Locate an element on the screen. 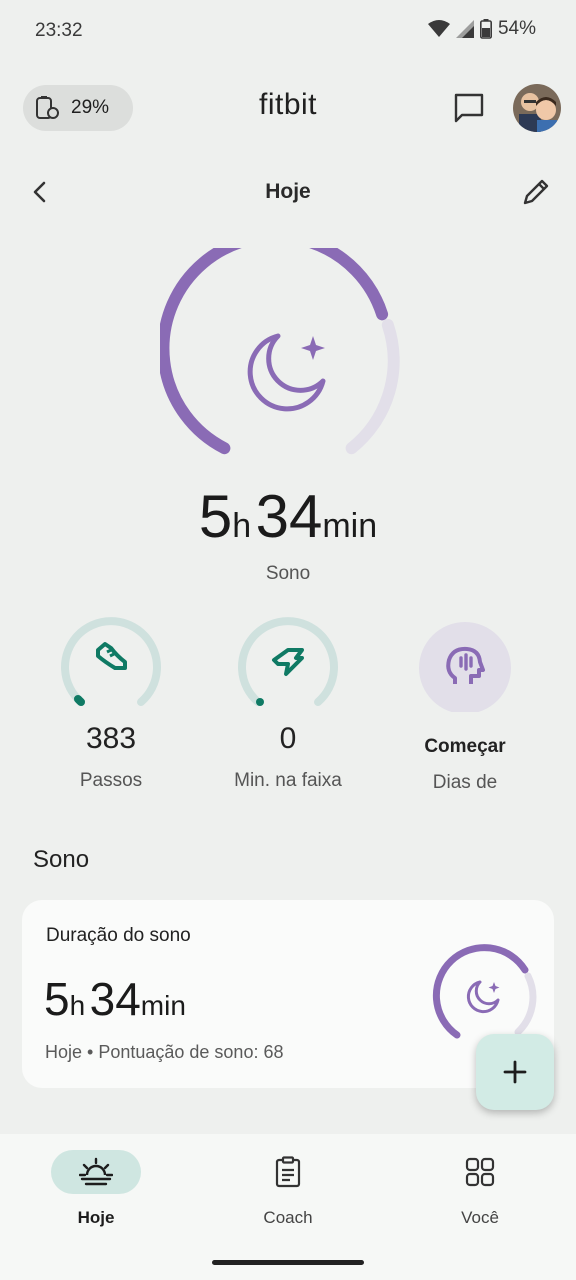  steps-ring is located at coordinates (111, 661).